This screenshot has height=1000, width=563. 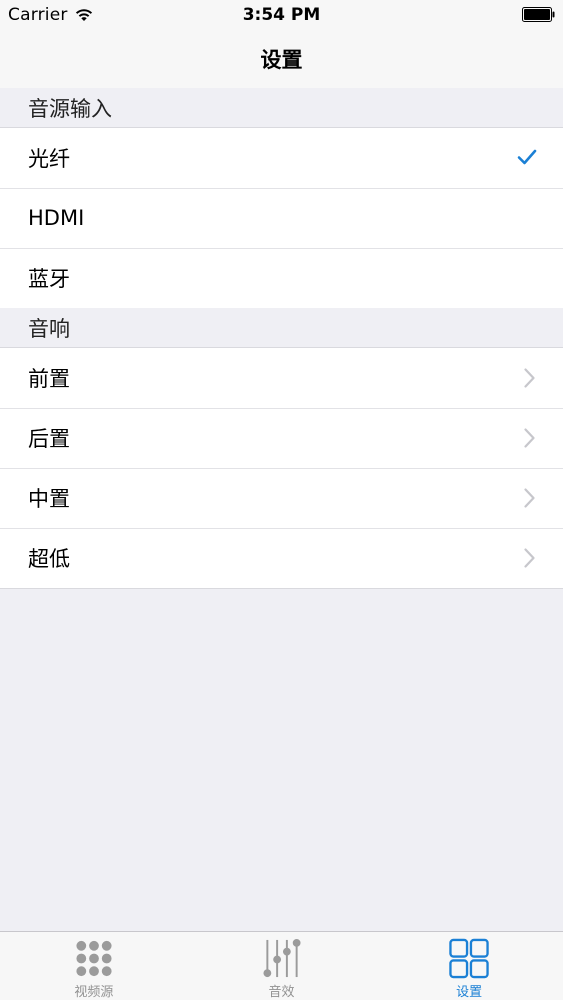 I want to click on row-label: 光纤, so click(x=49, y=159).